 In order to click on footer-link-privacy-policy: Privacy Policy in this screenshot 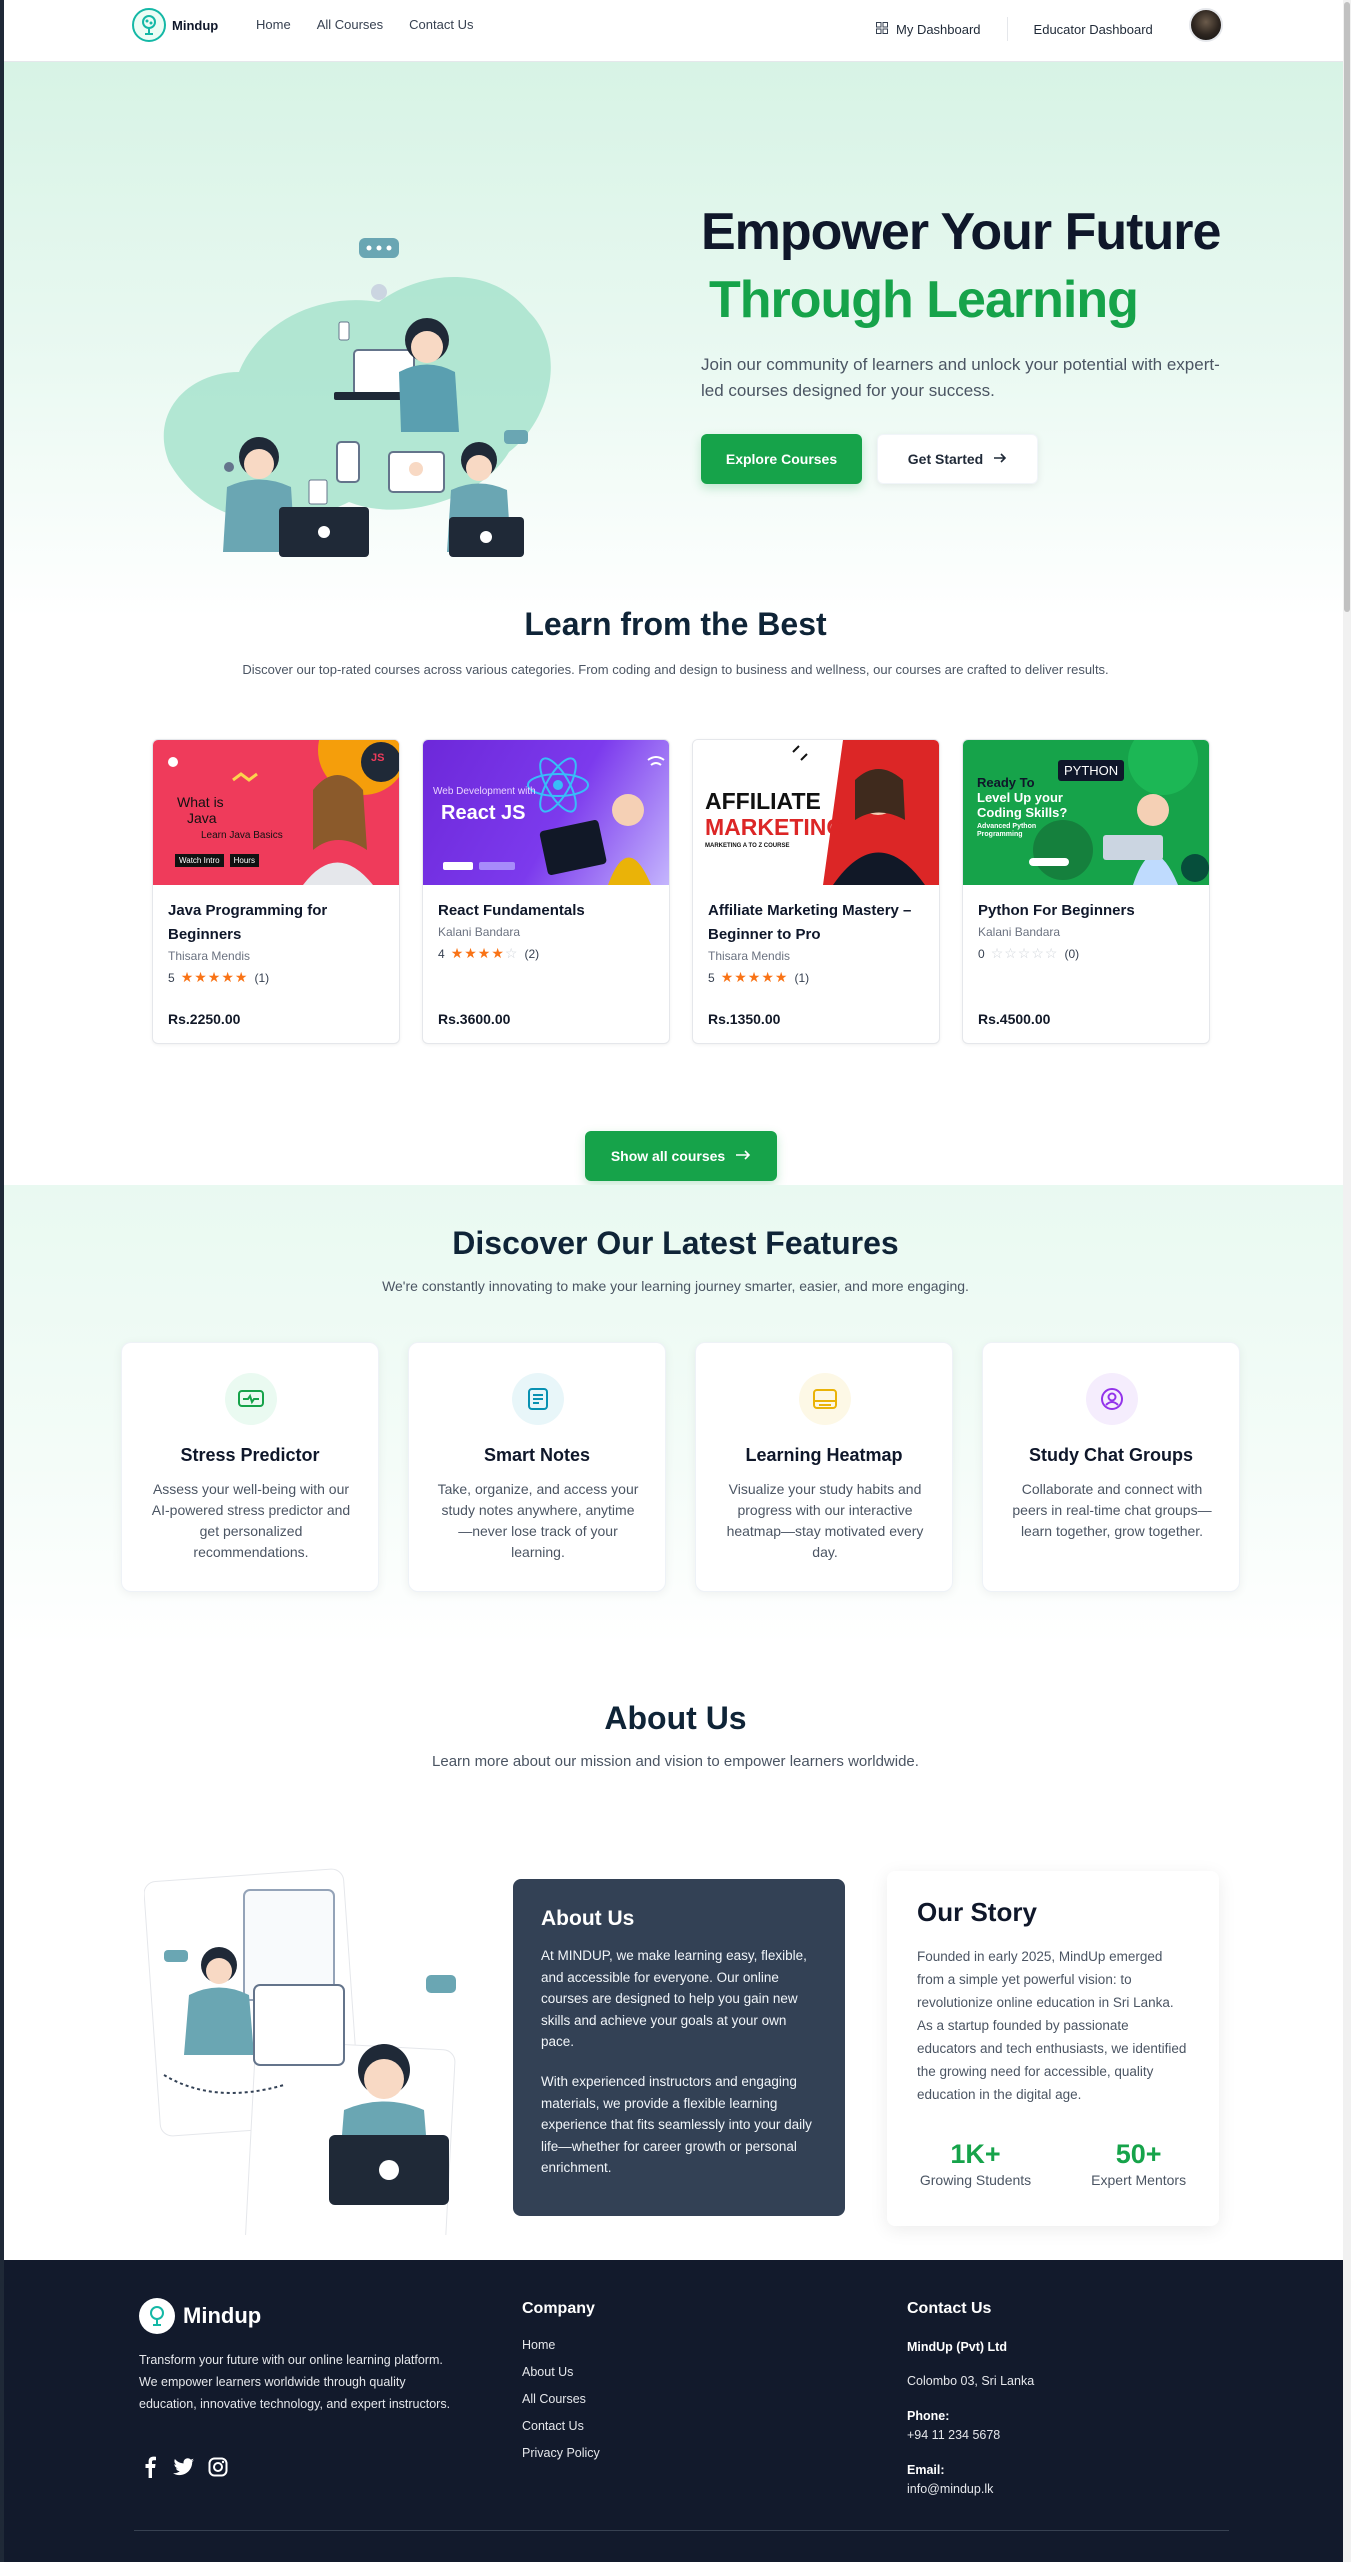, I will do `click(561, 2453)`.